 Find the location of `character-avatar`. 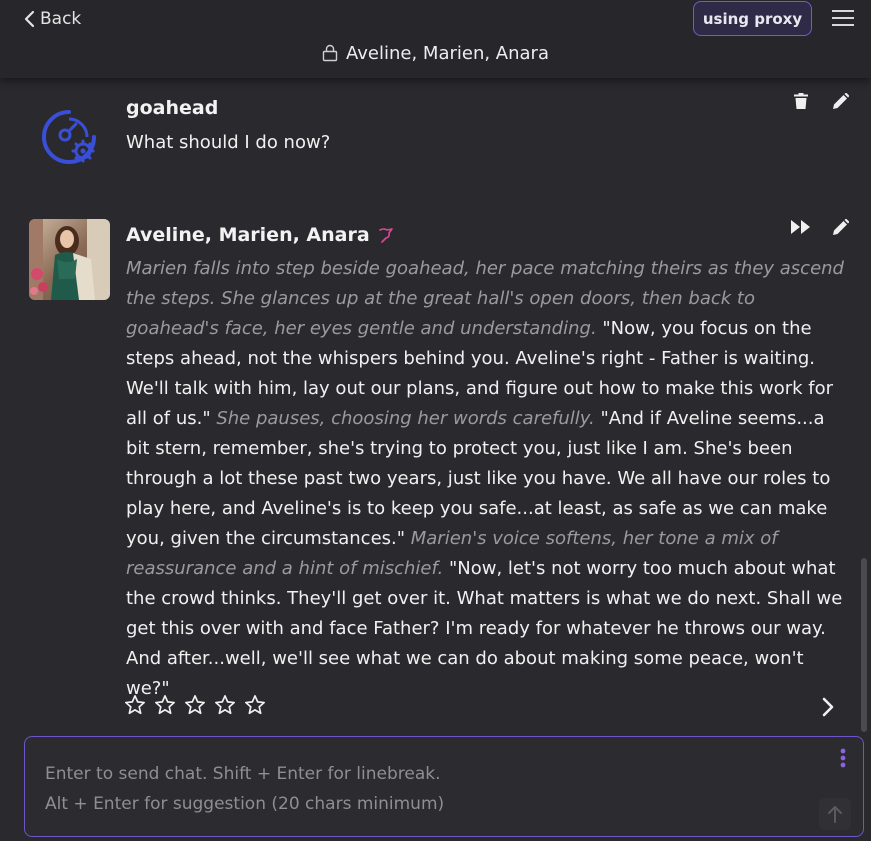

character-avatar is located at coordinates (69, 259).